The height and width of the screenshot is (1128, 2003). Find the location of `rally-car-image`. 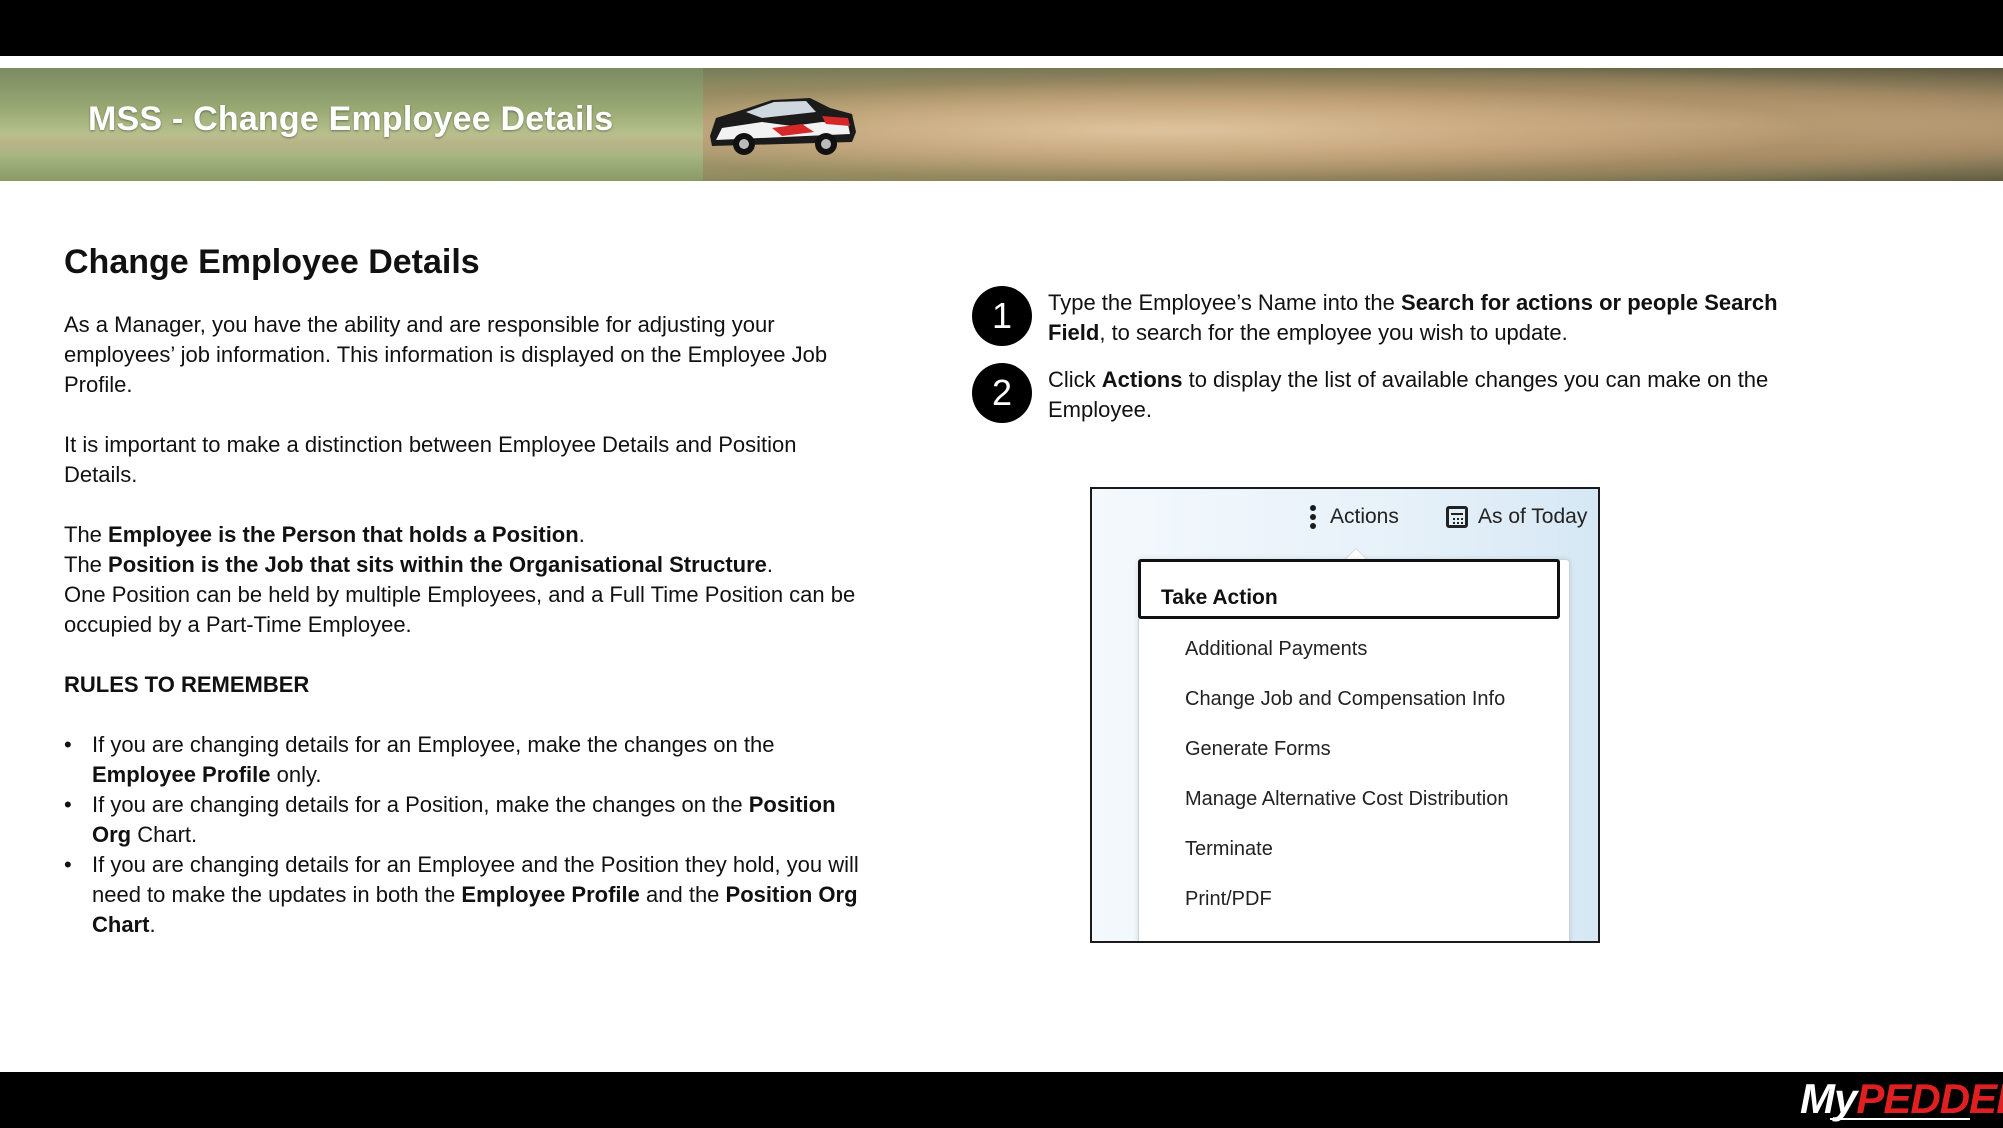

rally-car-image is located at coordinates (783, 126).